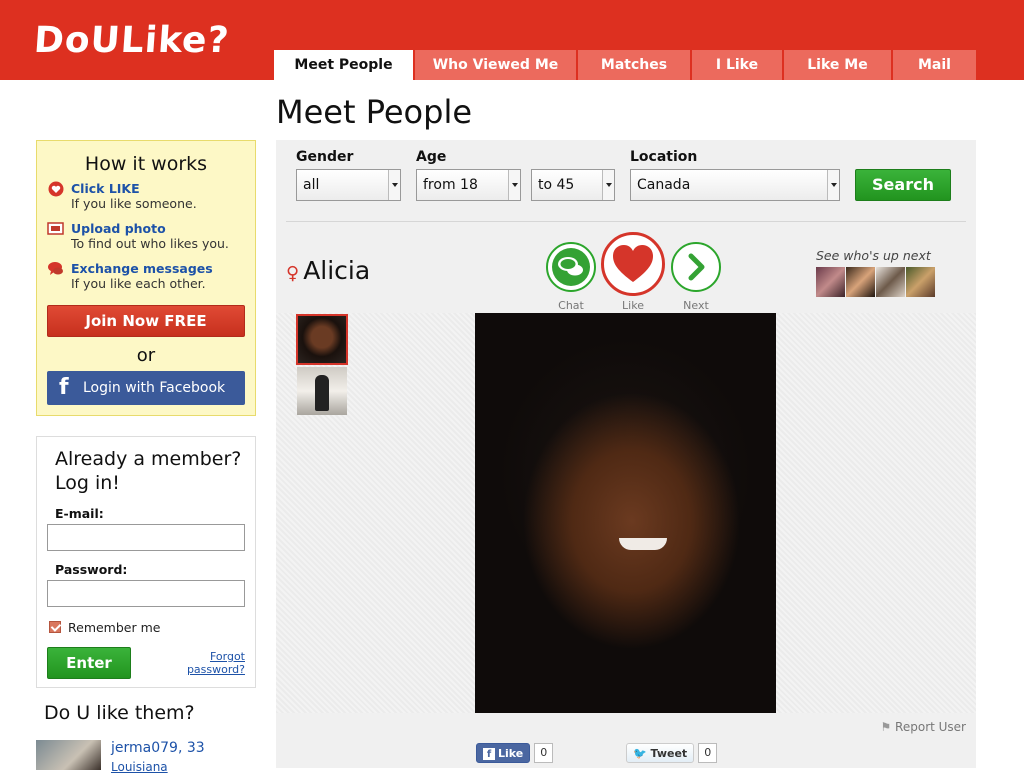  Describe the element at coordinates (495, 65) in the screenshot. I see `tab-who-viewed-me: Who Viewed Me` at that location.